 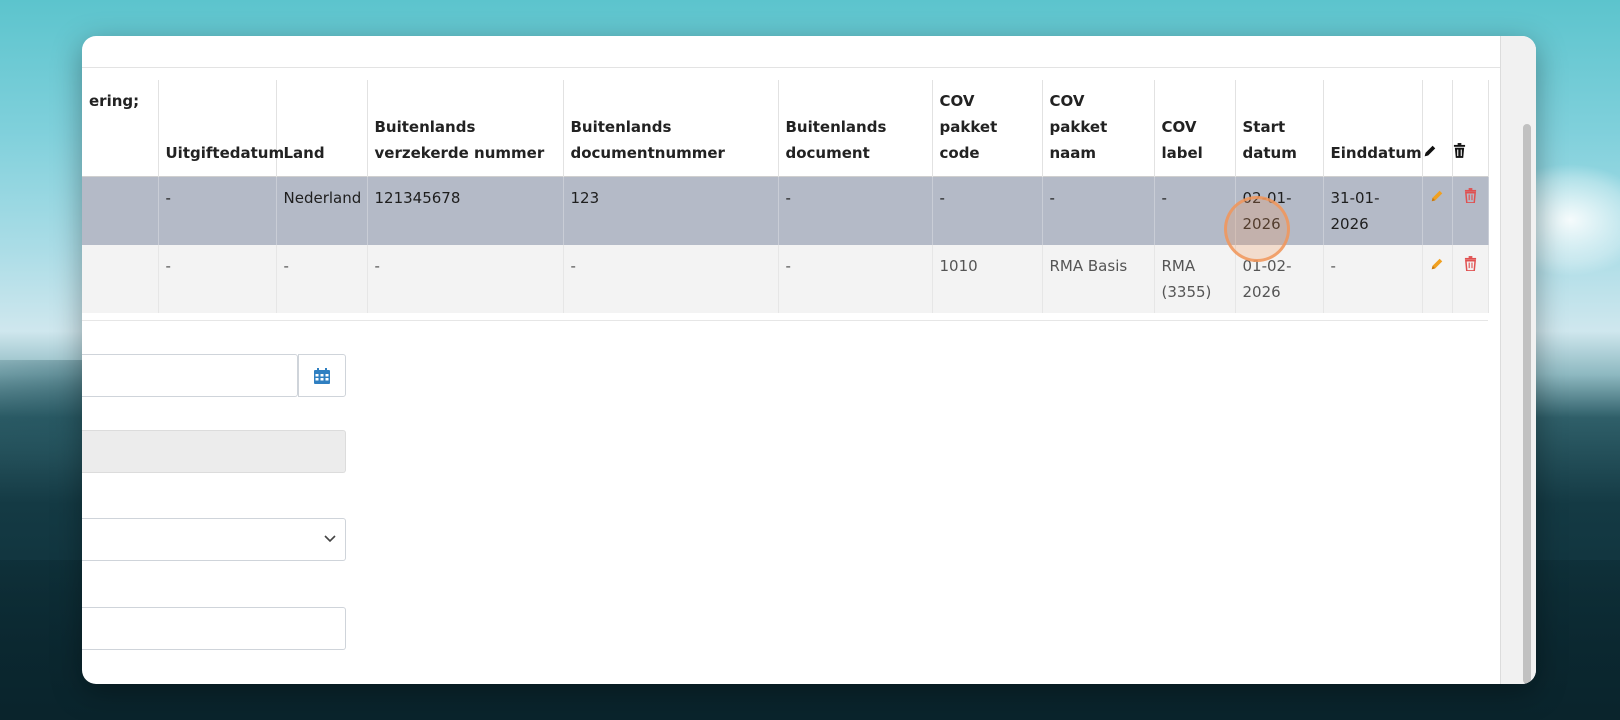 What do you see at coordinates (1470, 128) in the screenshot?
I see `delete-col-header` at bounding box center [1470, 128].